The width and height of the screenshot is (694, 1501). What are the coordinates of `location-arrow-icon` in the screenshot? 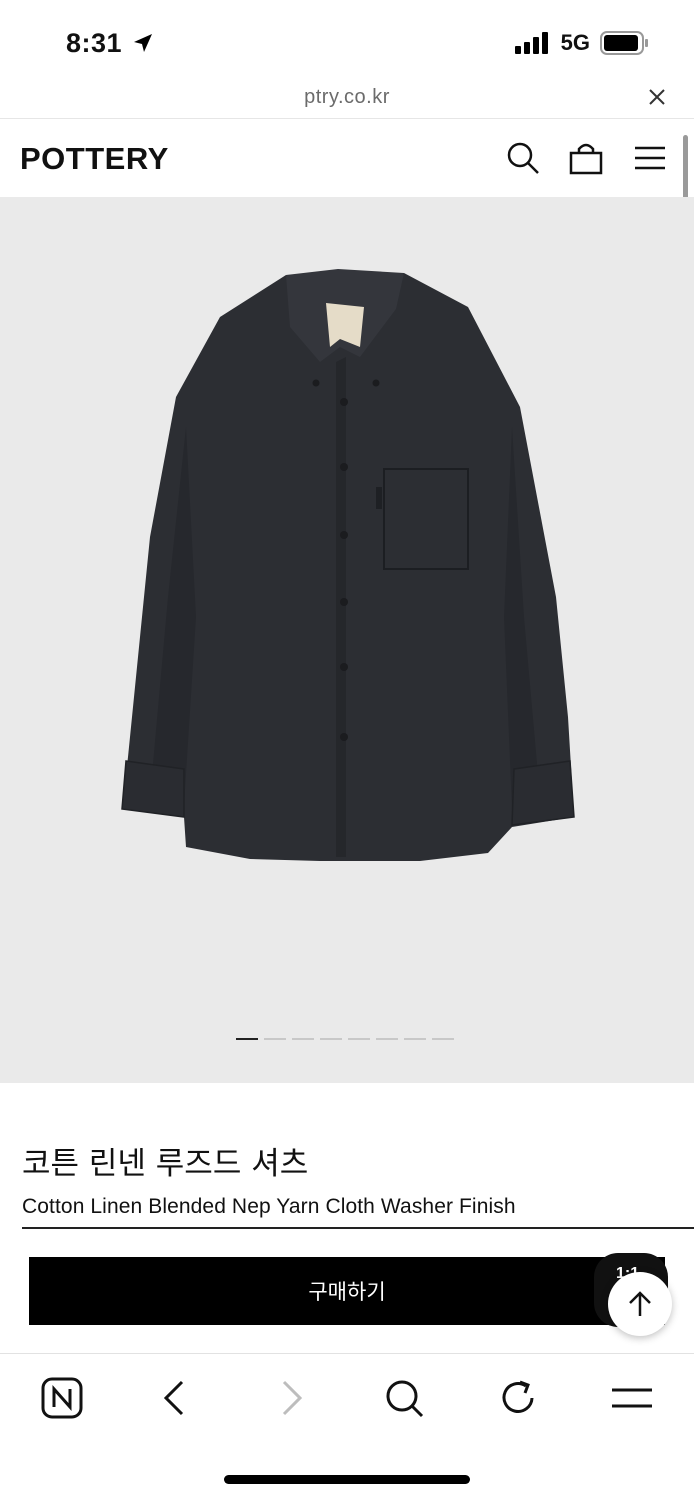 It's located at (143, 43).